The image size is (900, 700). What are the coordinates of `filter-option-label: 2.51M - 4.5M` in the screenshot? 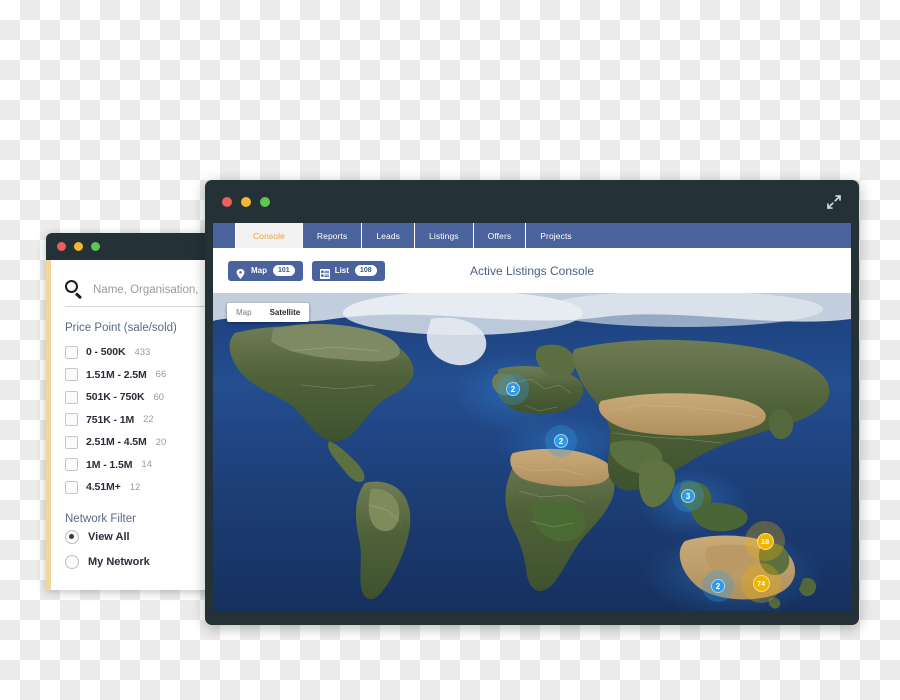 It's located at (116, 442).